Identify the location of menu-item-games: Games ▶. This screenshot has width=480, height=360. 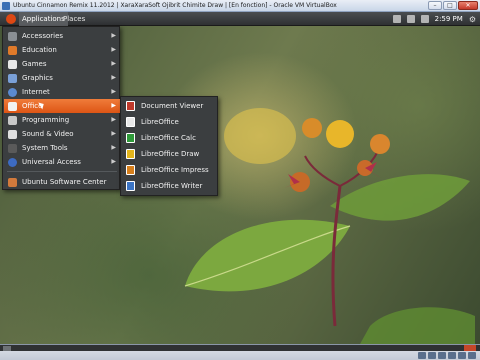
(62, 64).